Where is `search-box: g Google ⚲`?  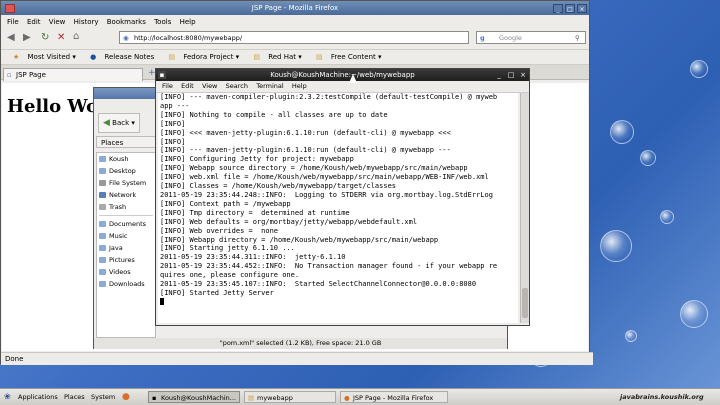 search-box: g Google ⚲ is located at coordinates (531, 37).